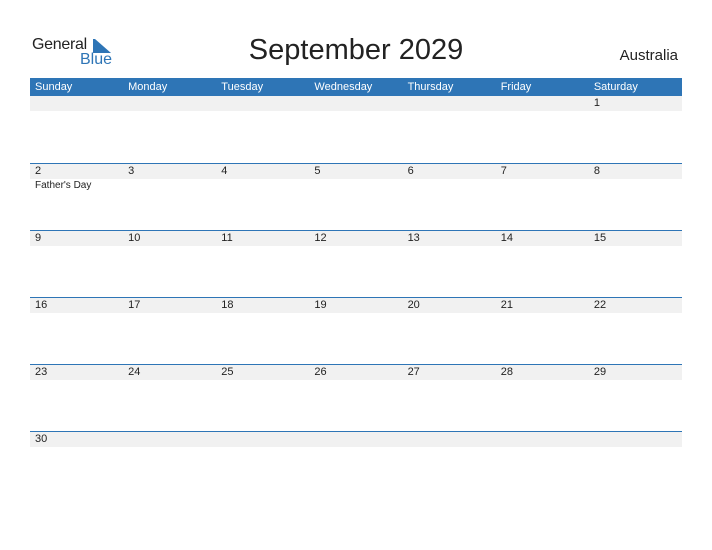  What do you see at coordinates (41, 305) in the screenshot?
I see `day-number: 16` at bounding box center [41, 305].